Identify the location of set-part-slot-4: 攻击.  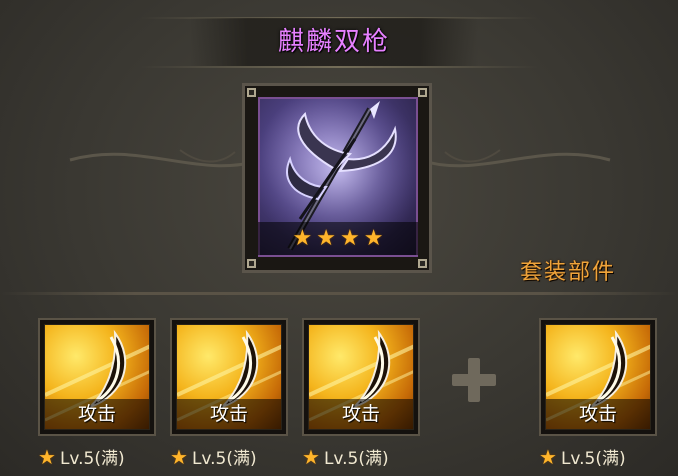
(598, 377).